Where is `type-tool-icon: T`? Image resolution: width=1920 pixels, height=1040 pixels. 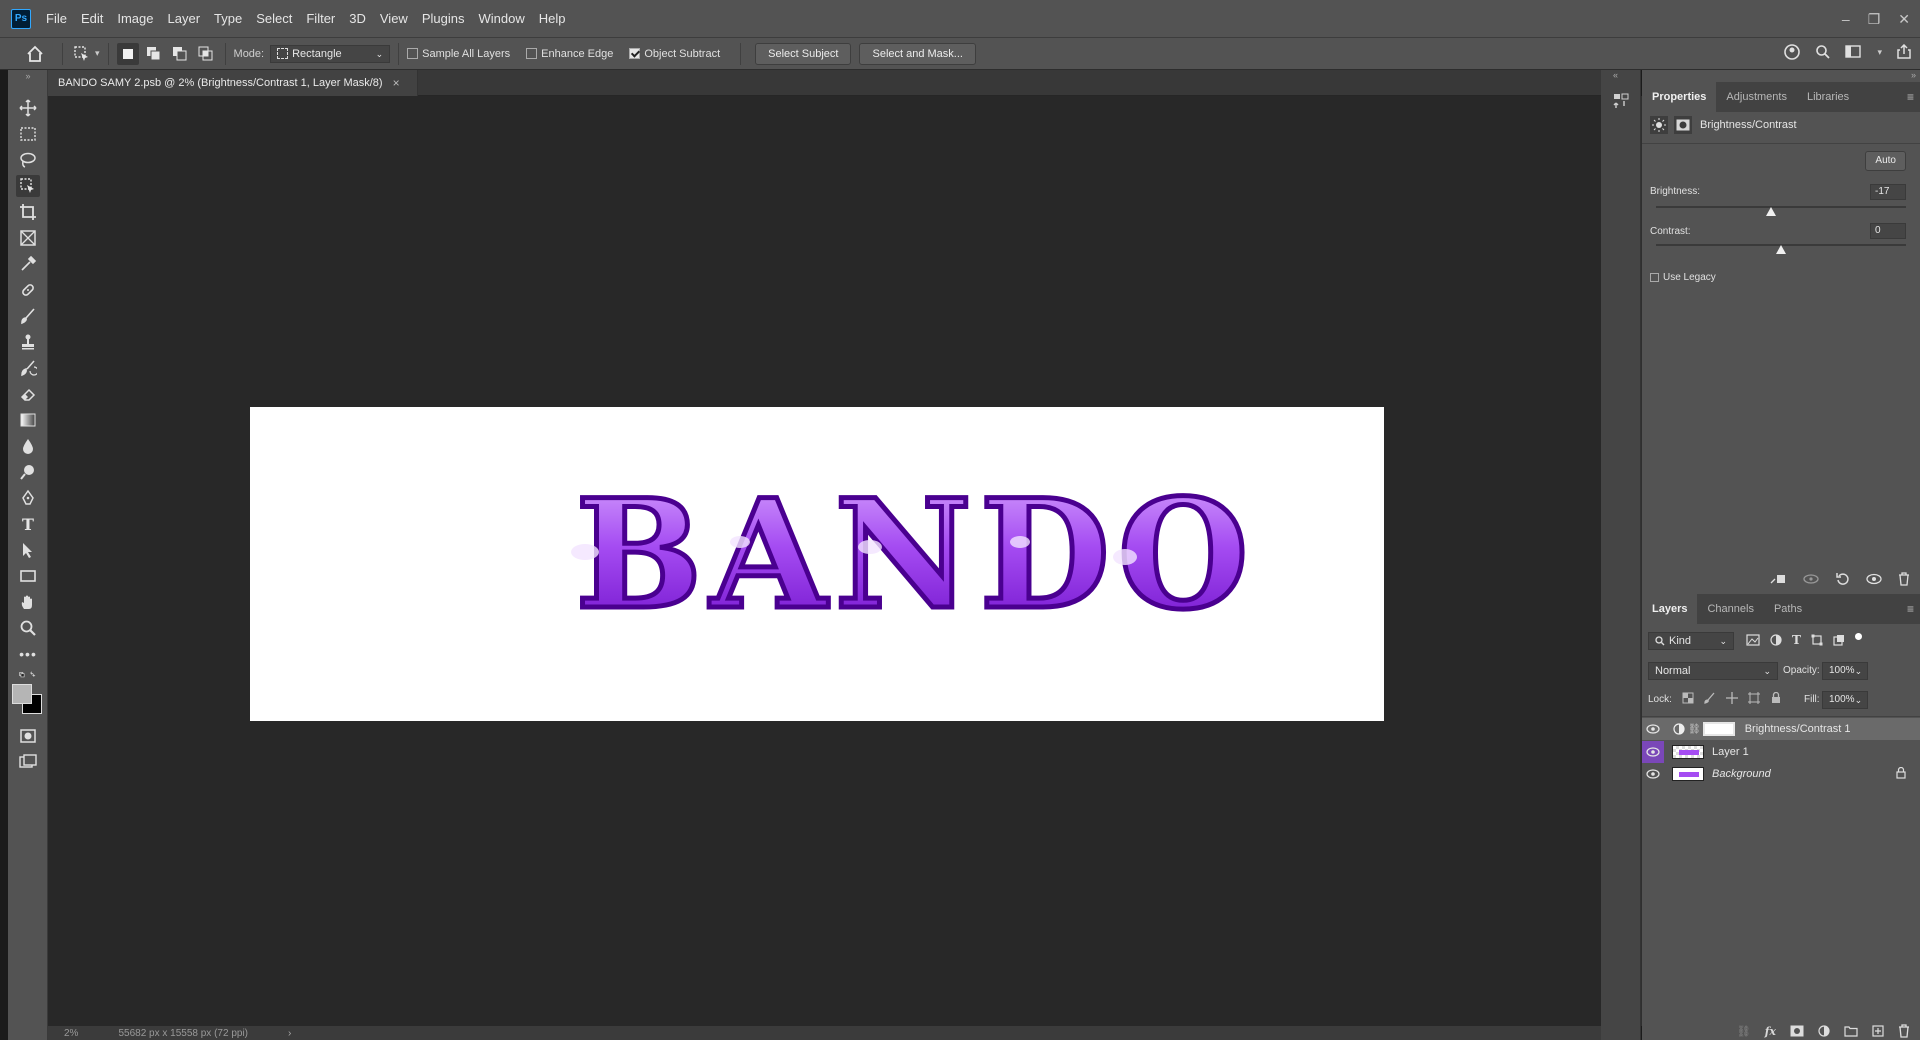 type-tool-icon: T is located at coordinates (28, 524).